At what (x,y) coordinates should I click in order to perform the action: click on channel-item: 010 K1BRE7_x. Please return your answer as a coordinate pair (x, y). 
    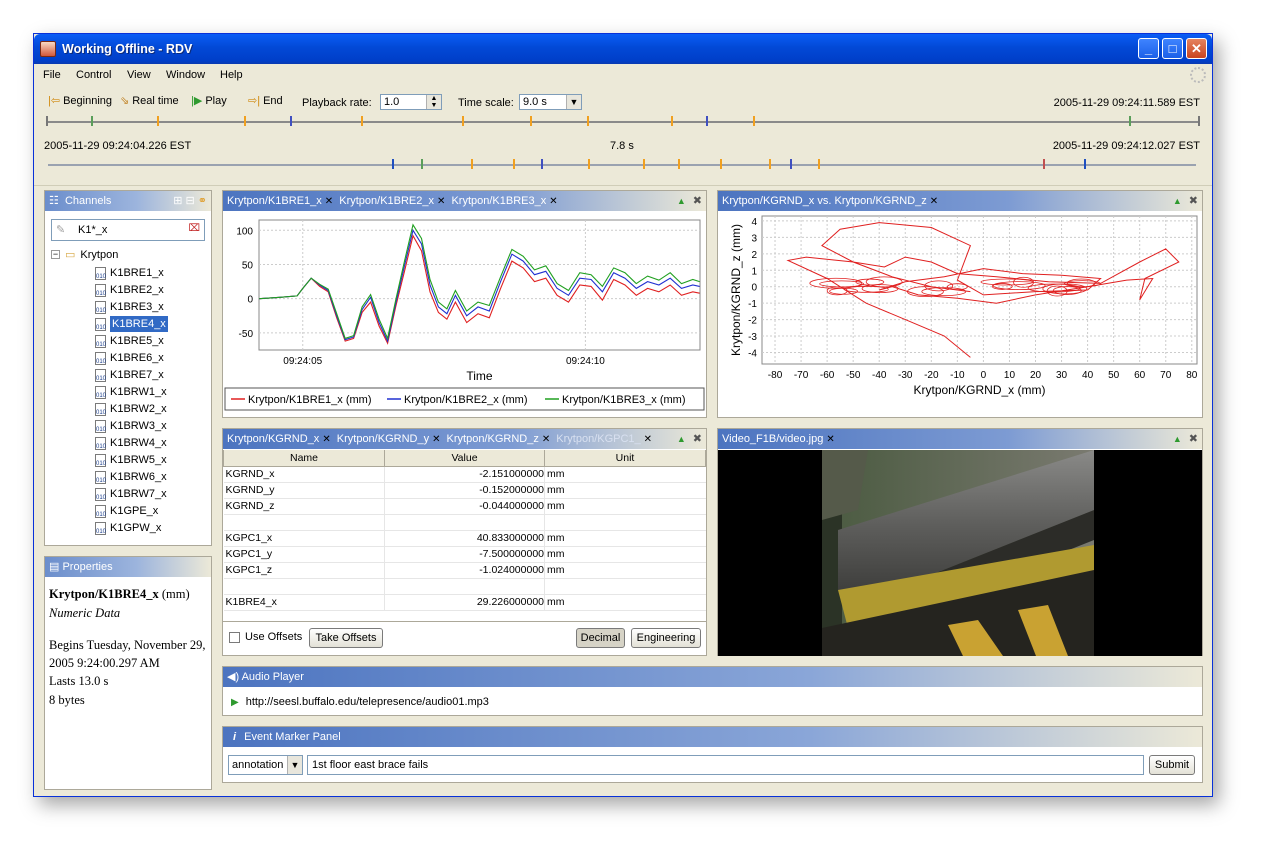
    Looking at the image, I should click on (129, 375).